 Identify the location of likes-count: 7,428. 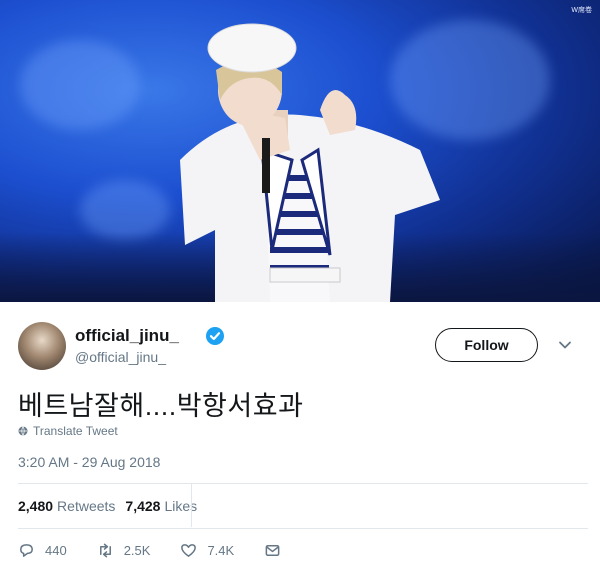
(143, 506).